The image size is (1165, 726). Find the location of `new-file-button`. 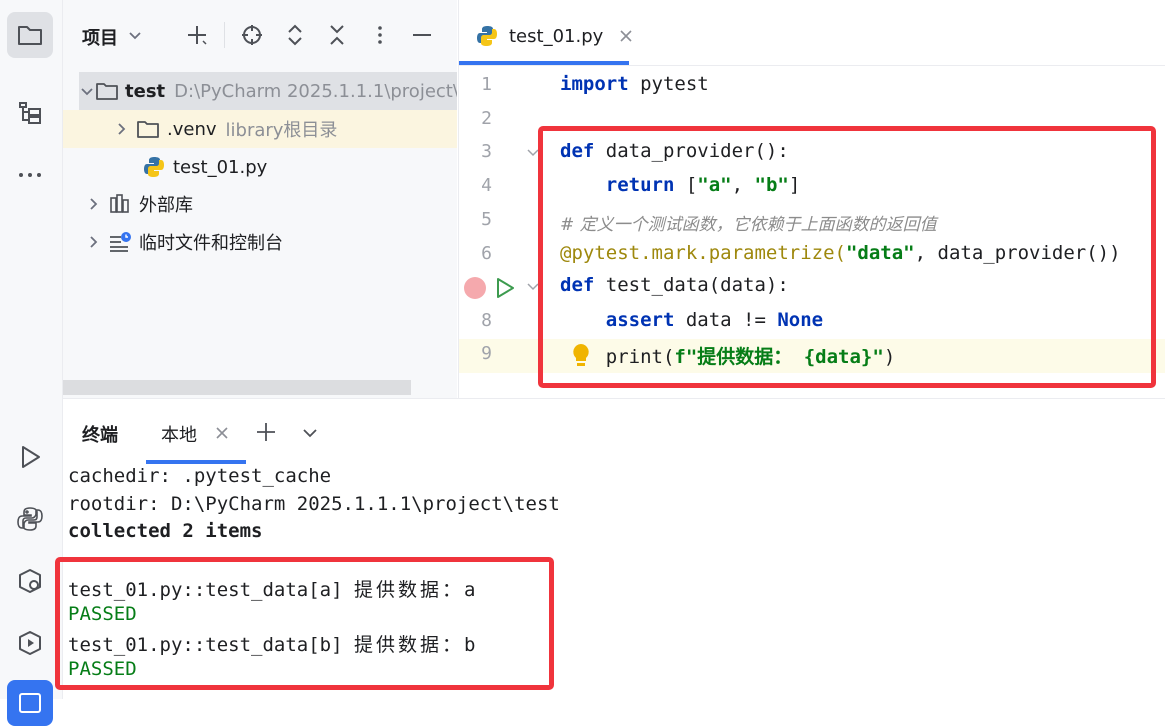

new-file-button is located at coordinates (197, 35).